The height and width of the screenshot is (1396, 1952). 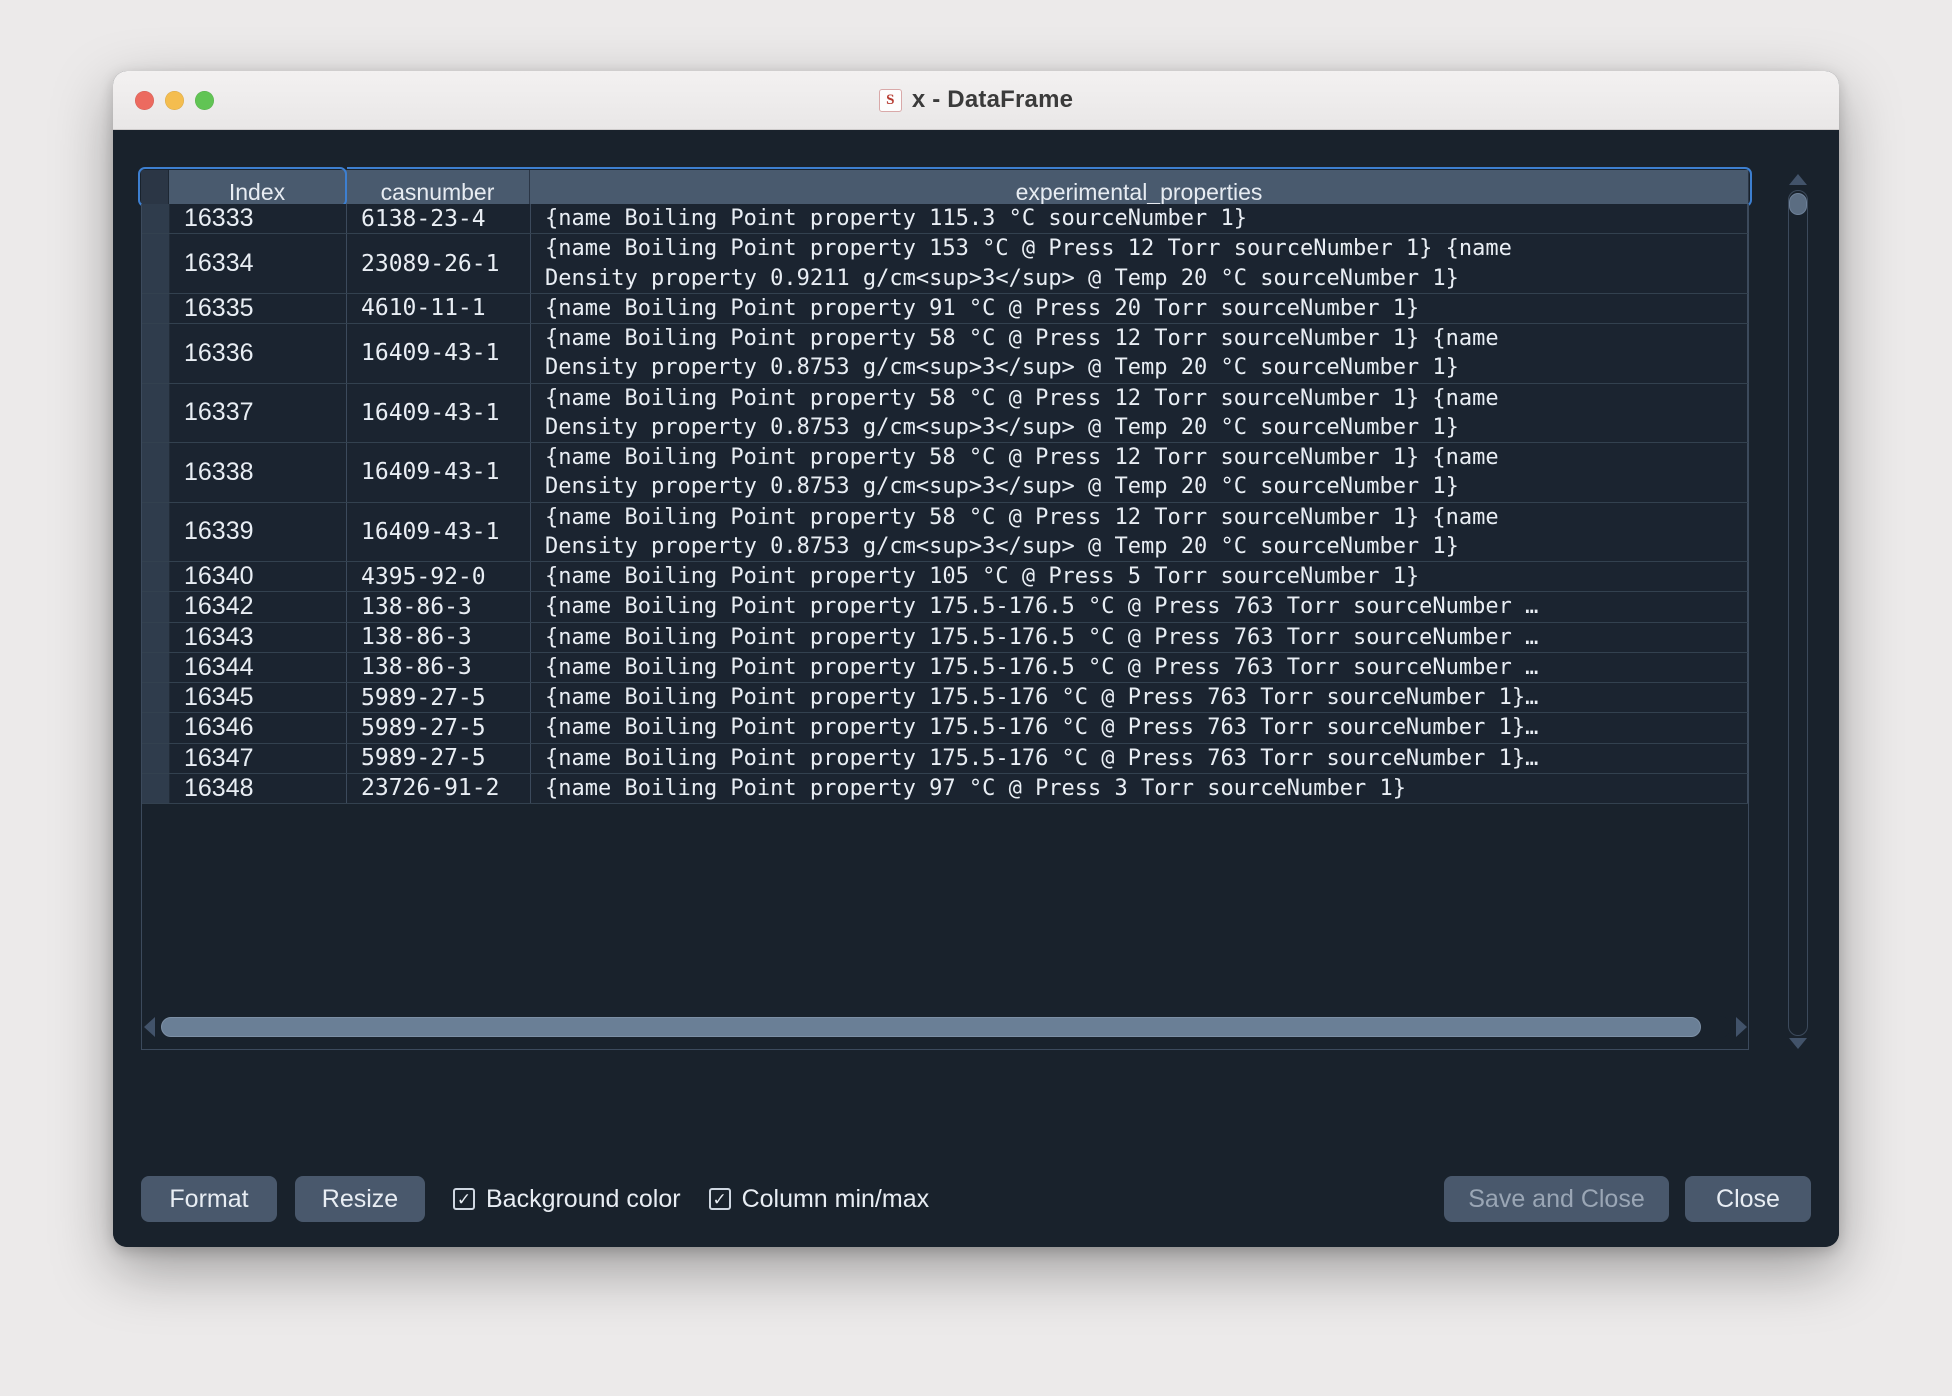 What do you see at coordinates (258, 308) in the screenshot?
I see `cell-index: 16335` at bounding box center [258, 308].